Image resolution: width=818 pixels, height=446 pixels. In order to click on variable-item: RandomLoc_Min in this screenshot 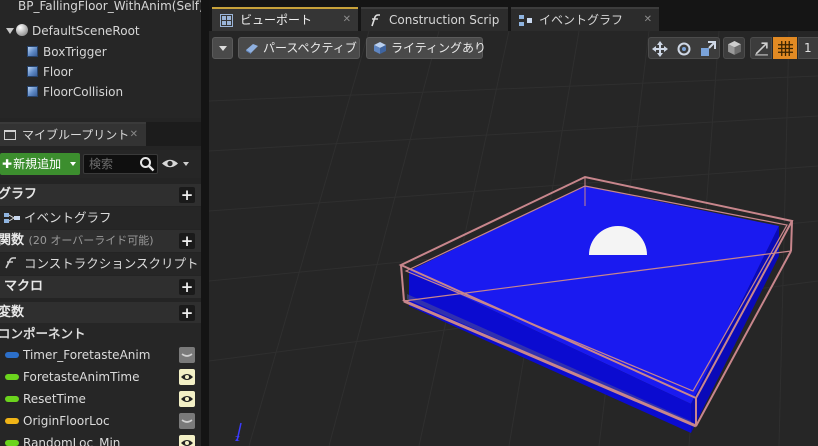, I will do `click(100, 439)`.